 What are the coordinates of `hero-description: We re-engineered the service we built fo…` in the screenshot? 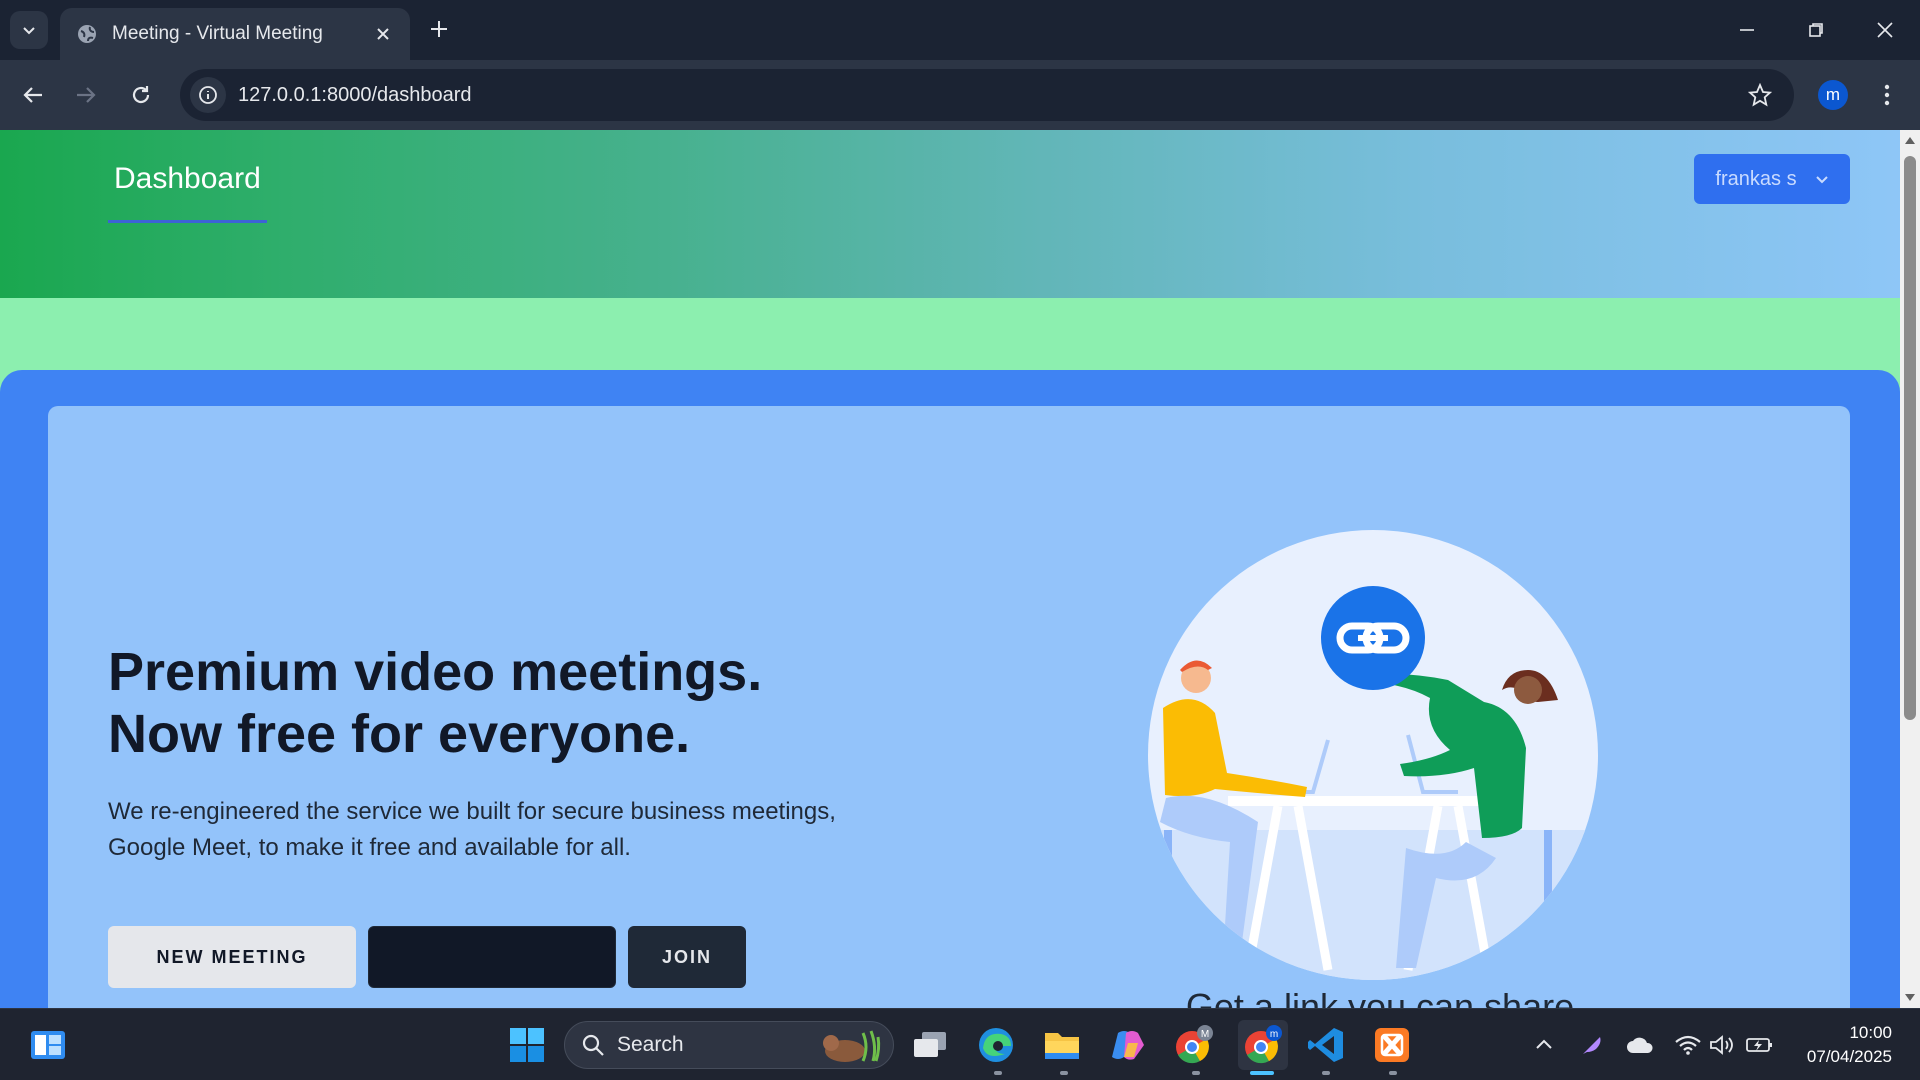 It's located at (498, 830).